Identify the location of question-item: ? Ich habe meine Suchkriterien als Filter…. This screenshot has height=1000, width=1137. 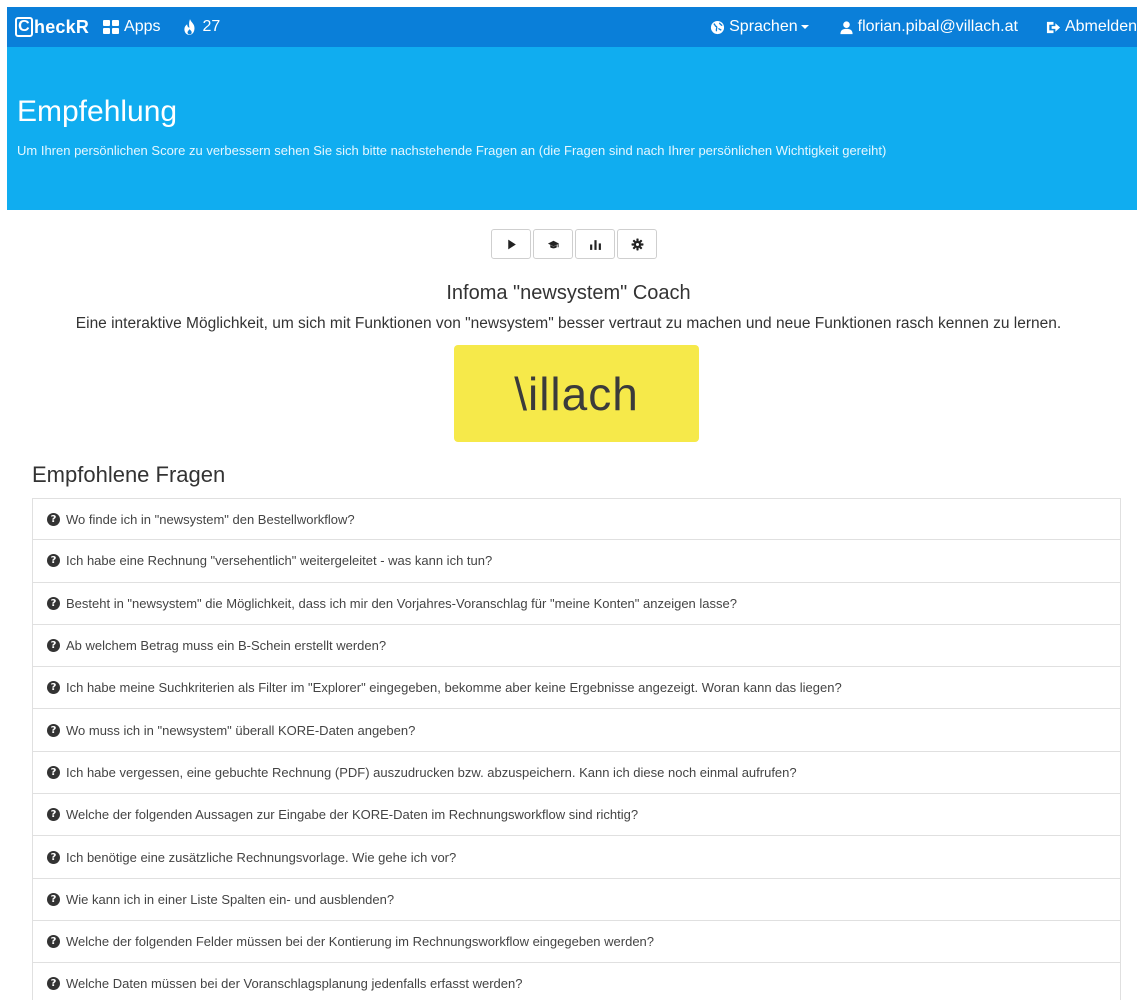
(576, 688).